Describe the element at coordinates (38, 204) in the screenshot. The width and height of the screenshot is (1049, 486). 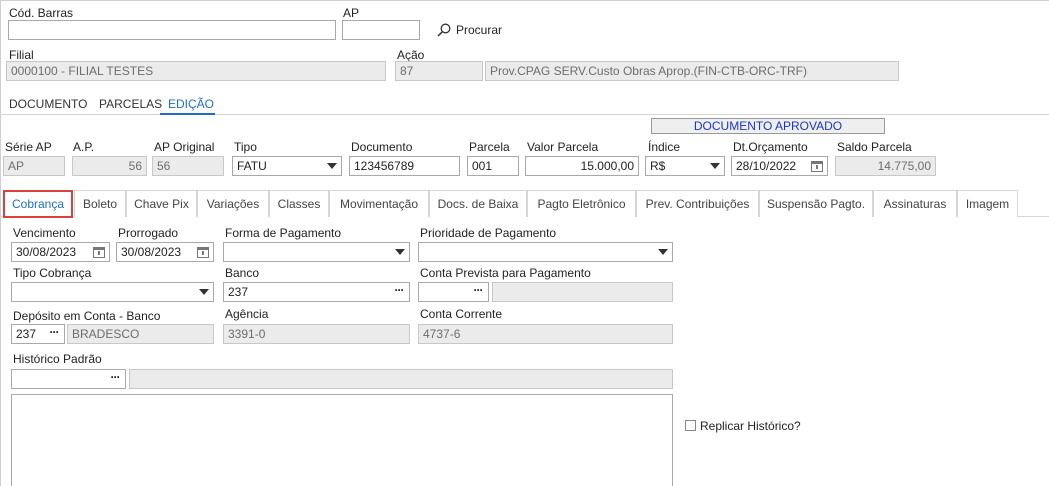
I see `tab-cobranca: Cobrança` at that location.